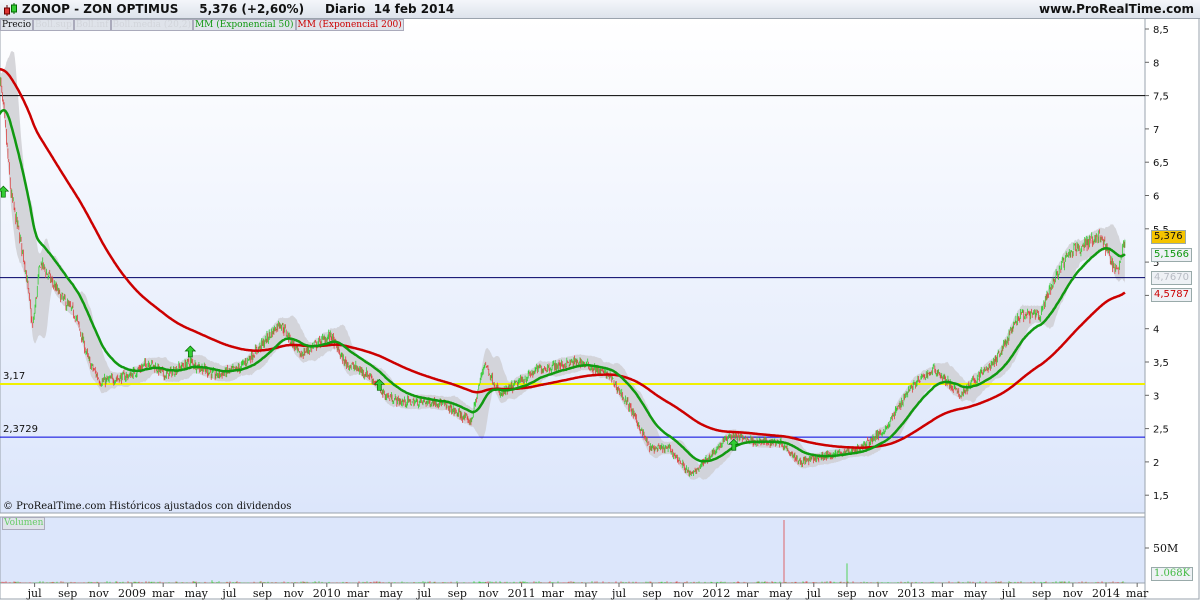 This screenshot has width=1200, height=600. I want to click on volume-tag: 1.068K, so click(1172, 574).